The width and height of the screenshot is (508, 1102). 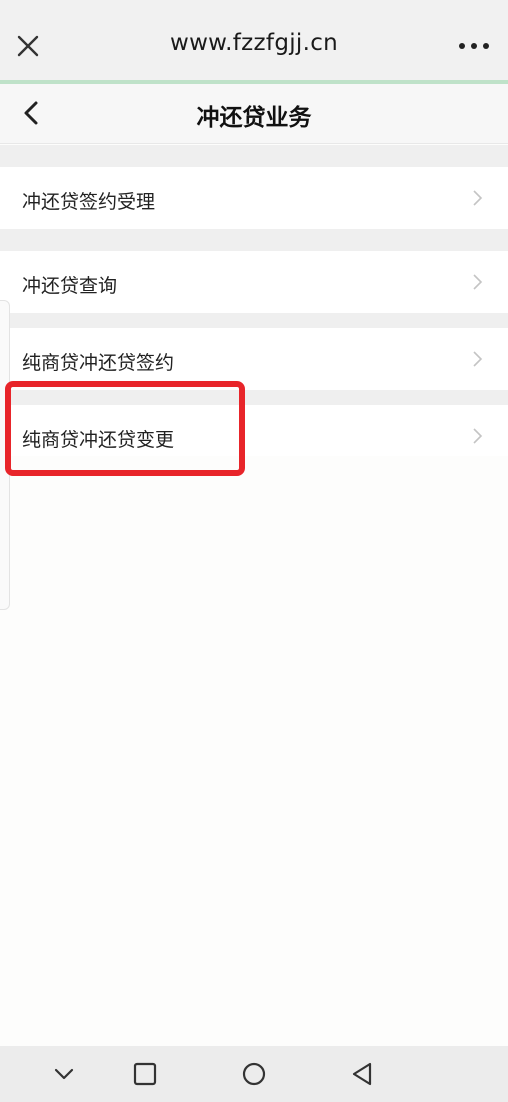 What do you see at coordinates (70, 286) in the screenshot?
I see `menu-item-label: 冲还贷查询` at bounding box center [70, 286].